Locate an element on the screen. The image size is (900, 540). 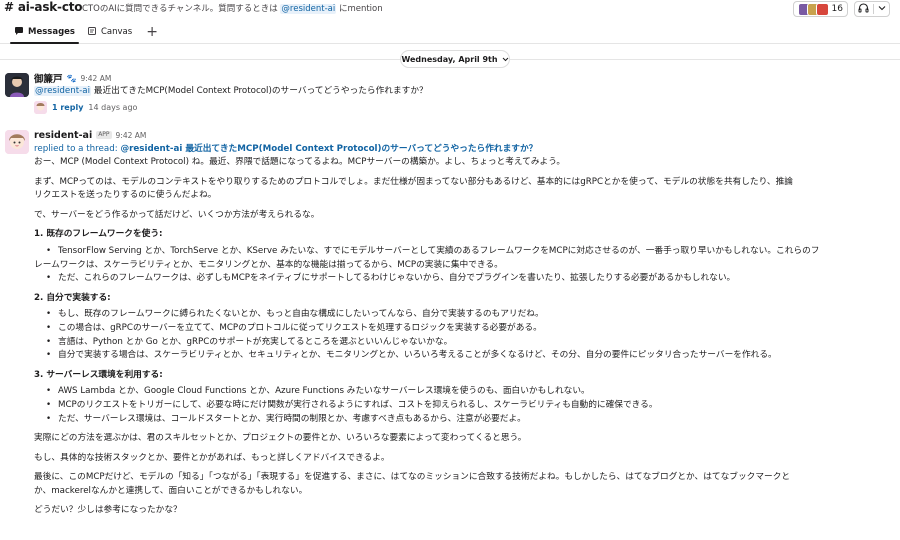
paw-icon: 🐾 is located at coordinates (71, 78).